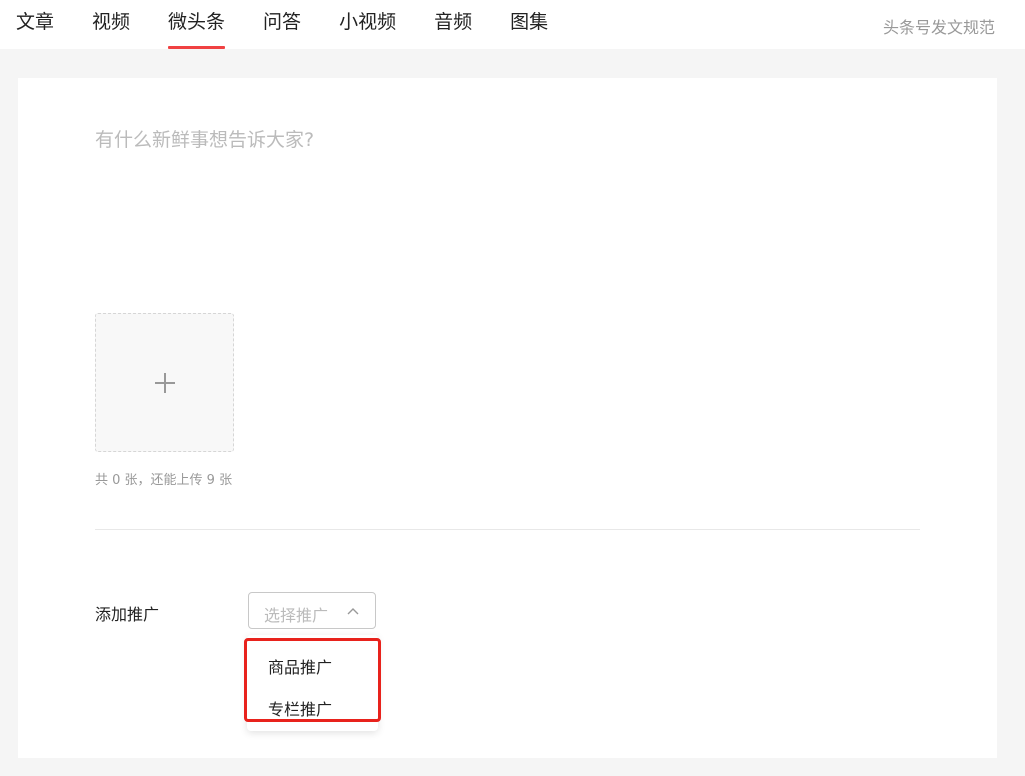 The width and height of the screenshot is (1025, 776). What do you see at coordinates (35, 24) in the screenshot?
I see `tab-article: 文章` at bounding box center [35, 24].